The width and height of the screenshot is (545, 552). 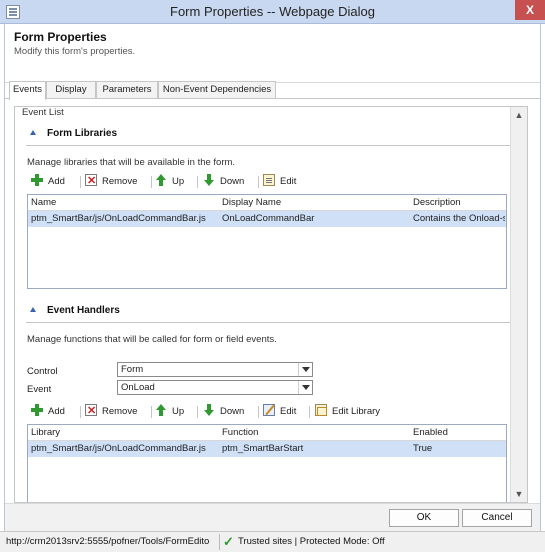 I want to click on handler-function-cell: ptm_SmartBarStart, so click(x=263, y=448).